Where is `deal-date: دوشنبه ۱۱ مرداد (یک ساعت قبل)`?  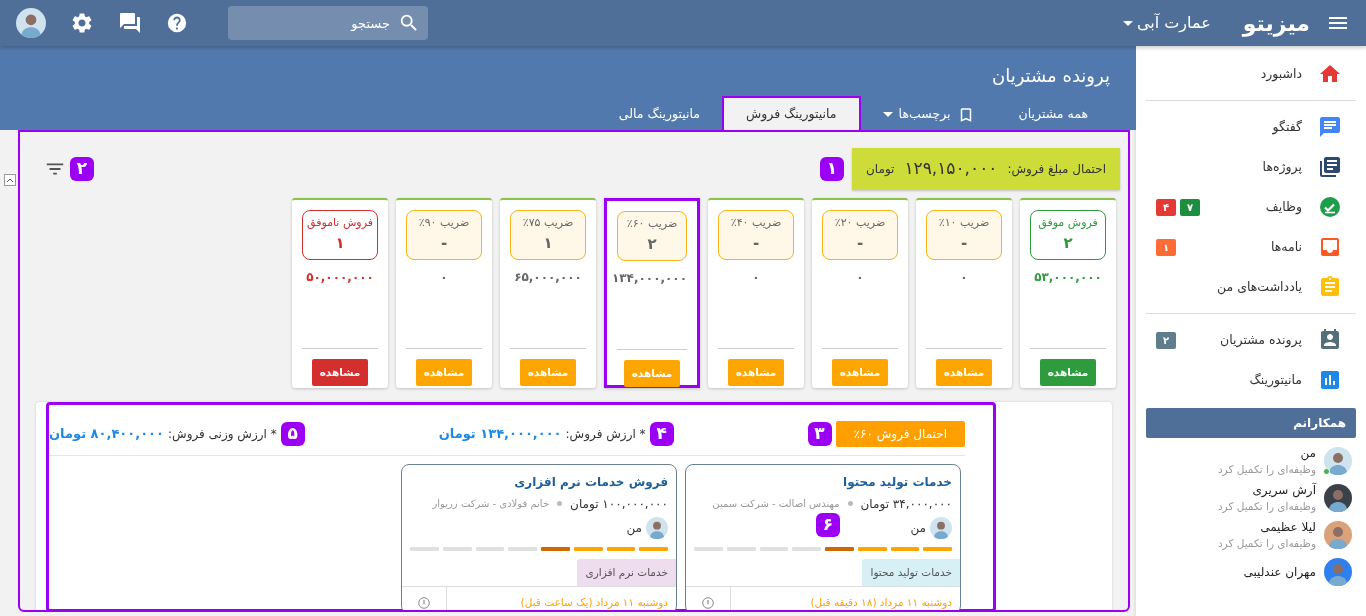
deal-date: دوشنبه ۱۱ مرداد (یک ساعت قبل) is located at coordinates (561, 598).